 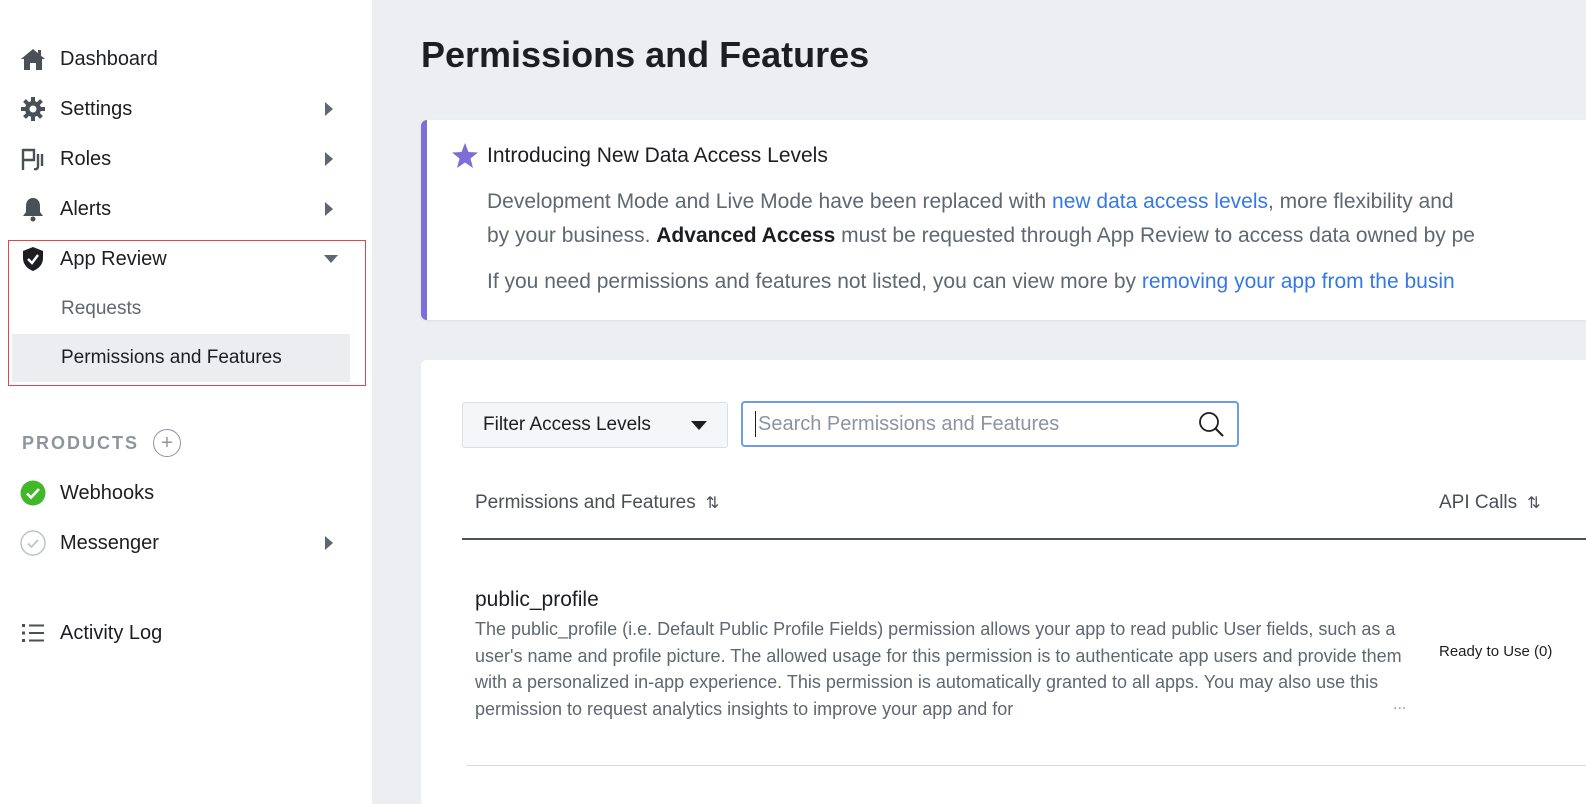 What do you see at coordinates (465, 158) in the screenshot?
I see `star-icon` at bounding box center [465, 158].